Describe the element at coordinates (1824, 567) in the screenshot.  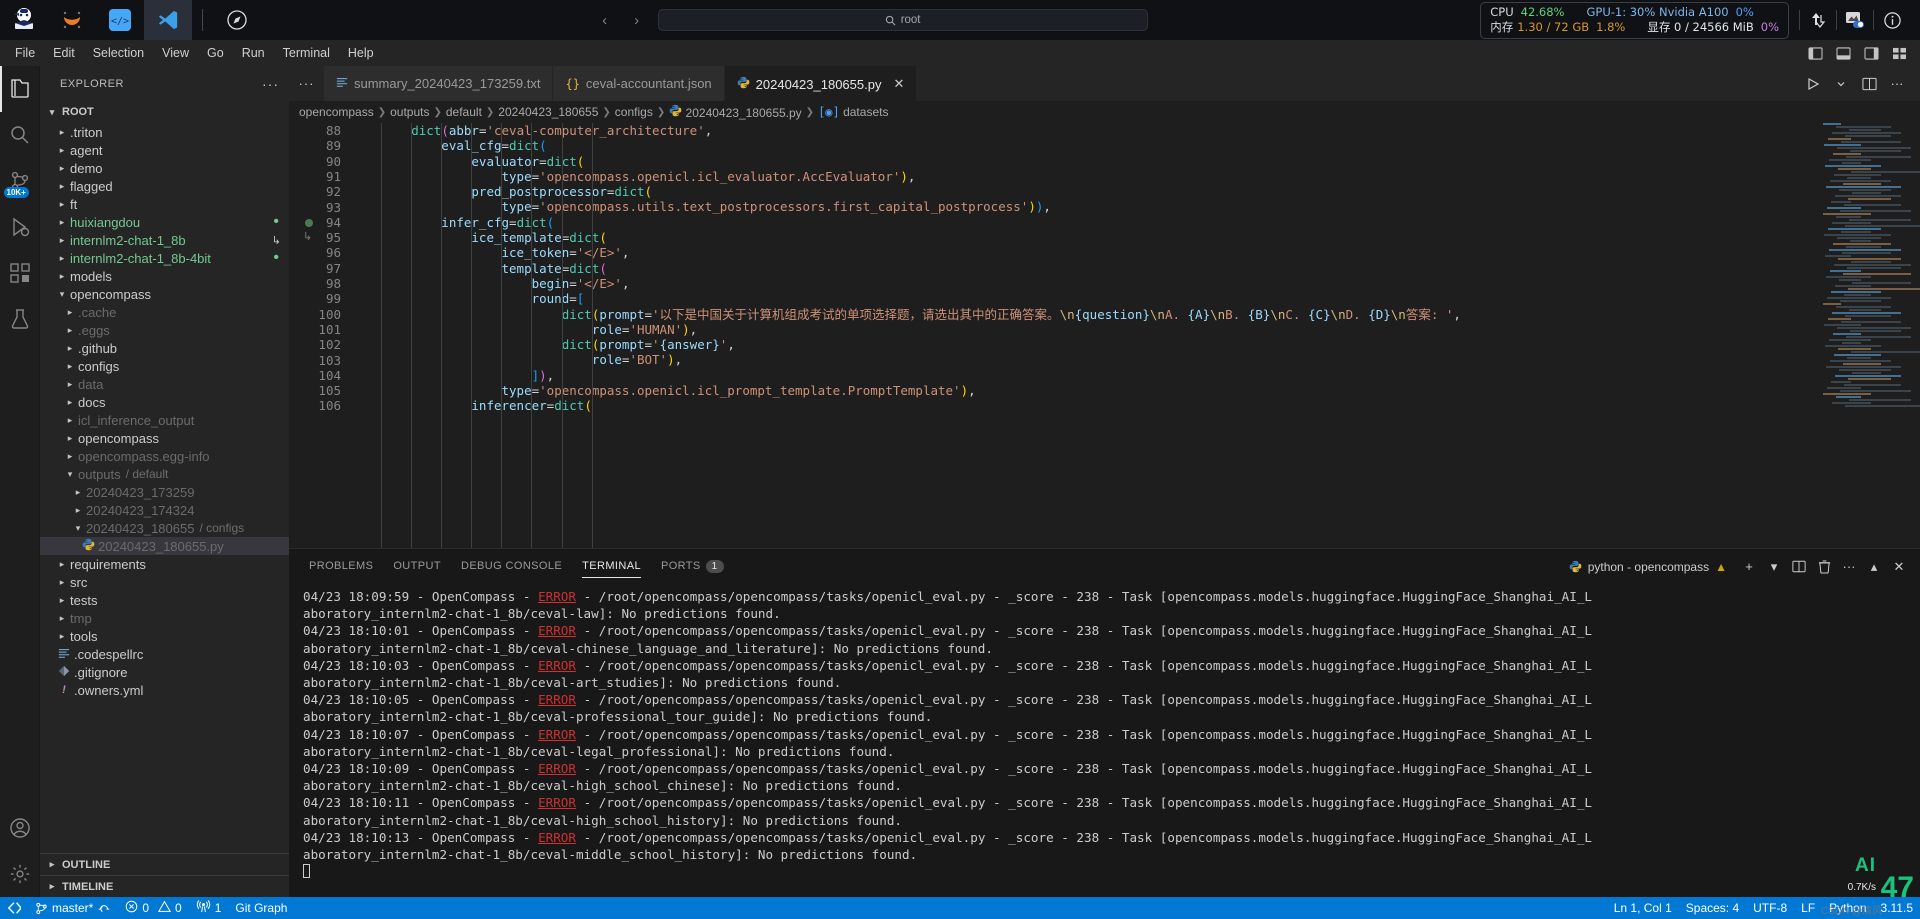
I see `kill-terminal-icon` at that location.